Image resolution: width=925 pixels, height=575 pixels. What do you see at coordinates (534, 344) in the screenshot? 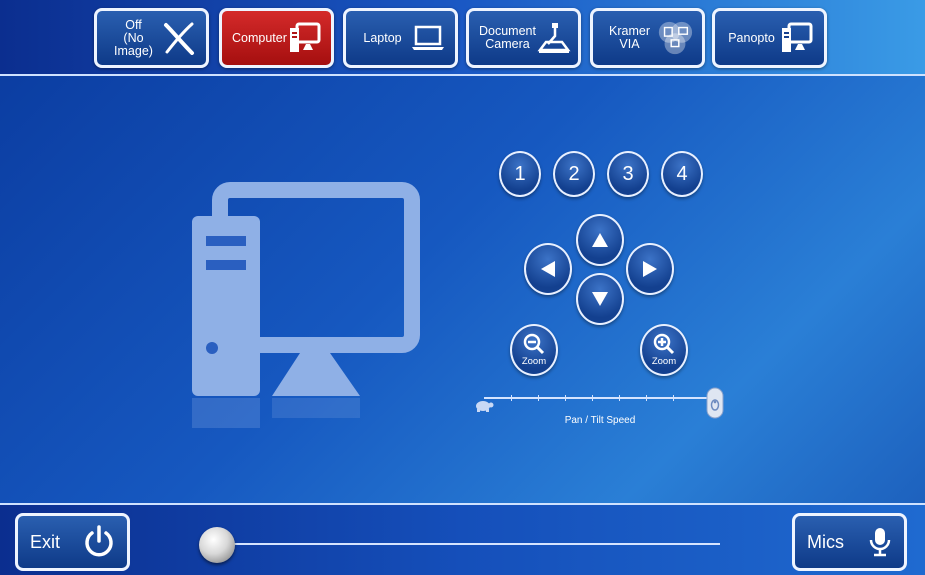
I see `zoom-out-icon` at bounding box center [534, 344].